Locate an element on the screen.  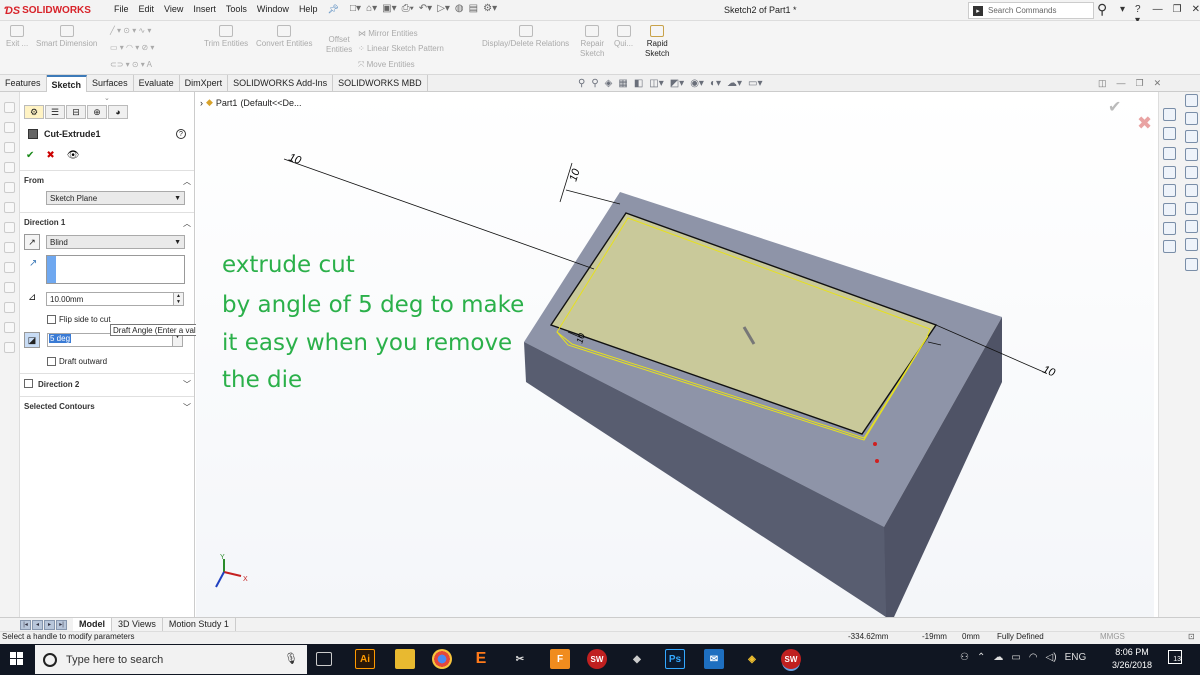
tab-solidworks-add-ins: SOLIDWORKS Add-Ins is located at coordinates (281, 83).